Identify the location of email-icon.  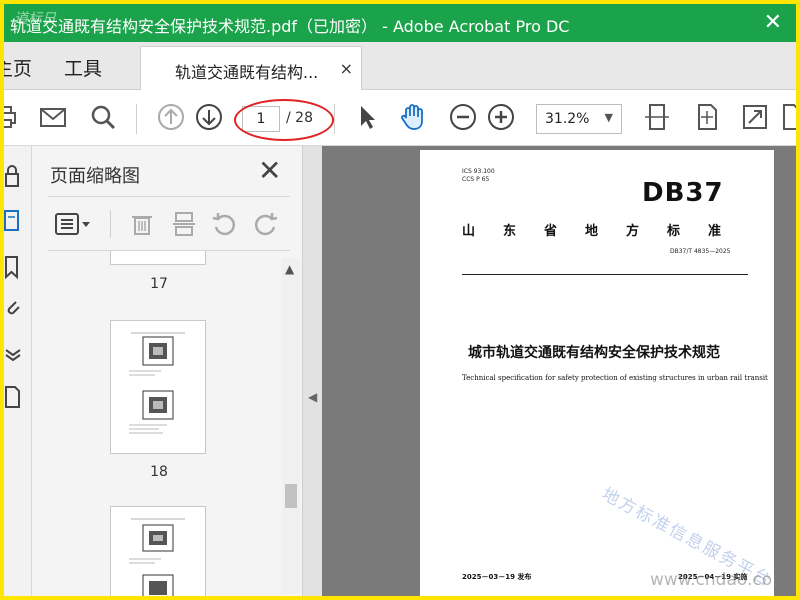
(53, 117).